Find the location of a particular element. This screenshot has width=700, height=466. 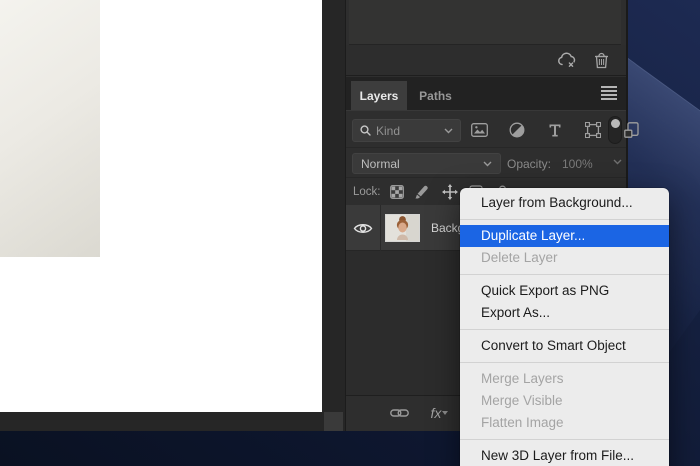

type-layer-filter-icon is located at coordinates (555, 130).